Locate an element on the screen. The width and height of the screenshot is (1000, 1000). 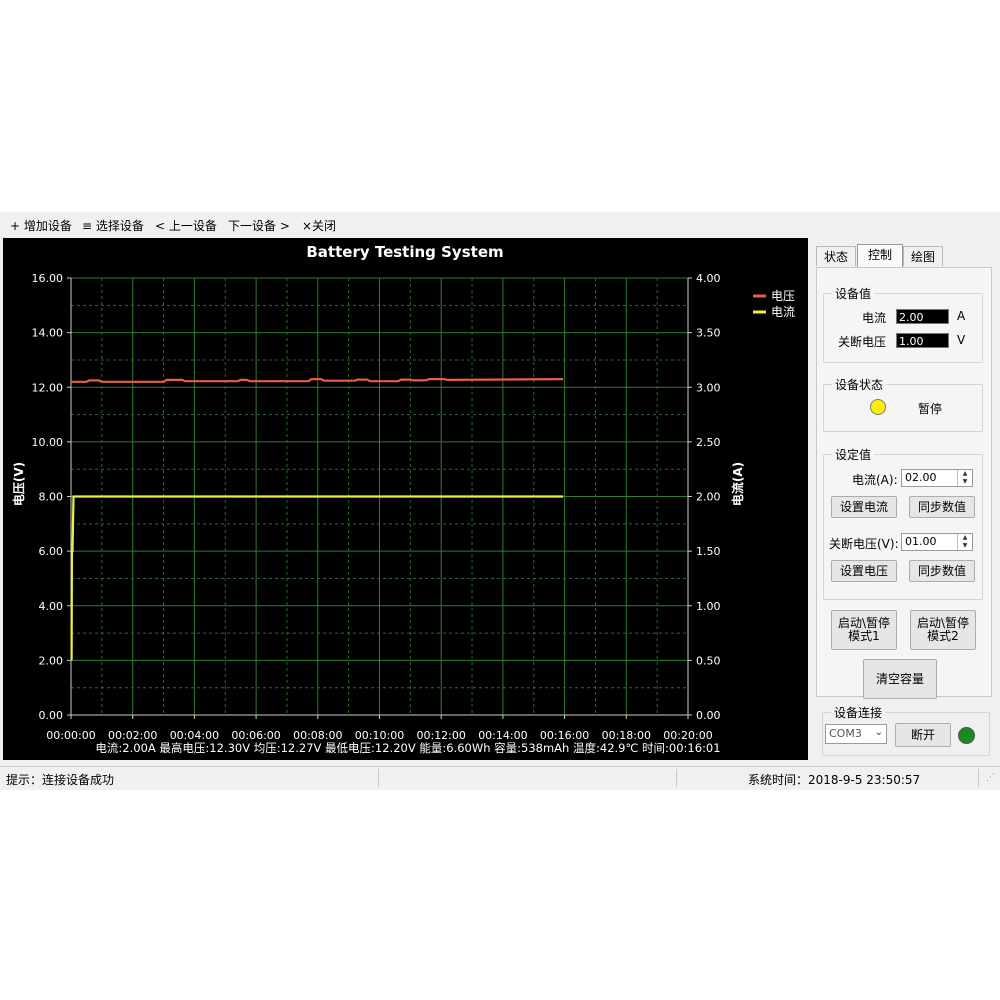
y2-tick-label: 2.50 is located at coordinates (708, 442).